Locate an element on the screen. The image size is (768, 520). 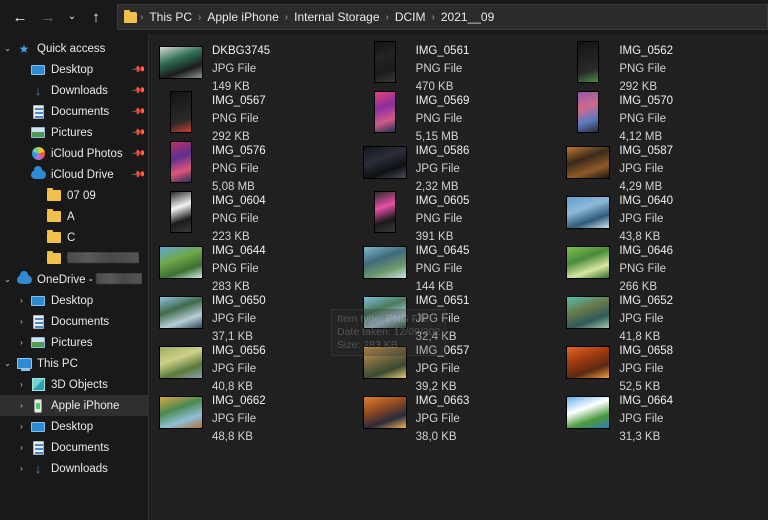
breadcrumb-item-apple-iphone: Apple iPhone is located at coordinates (242, 17).